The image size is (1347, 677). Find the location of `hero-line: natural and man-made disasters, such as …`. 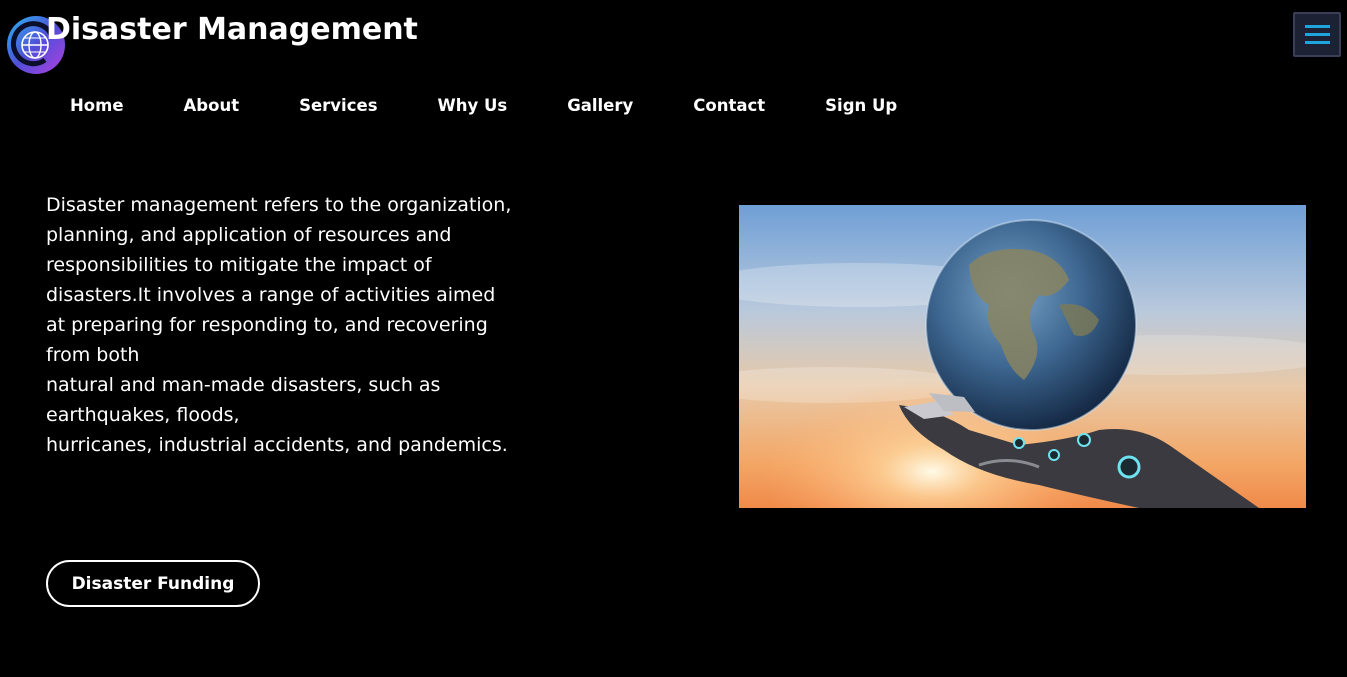

hero-line: natural and man-made disasters, such as … is located at coordinates (243, 400).